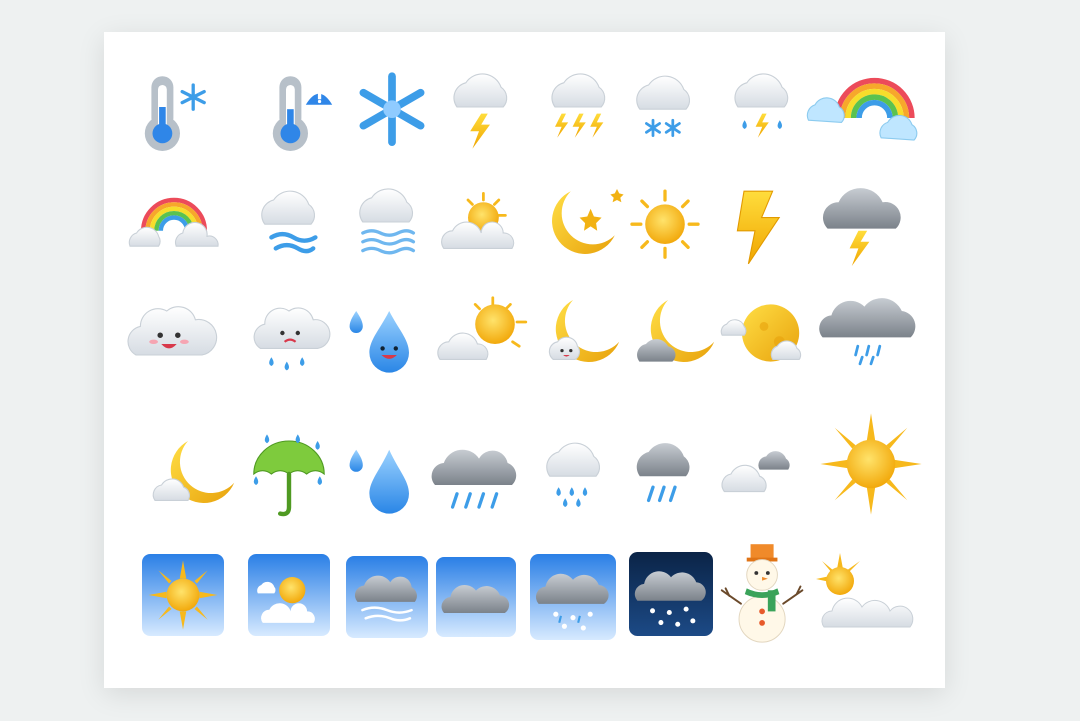 The image size is (1080, 721). I want to click on cloud-wind-icon, so click(289, 222).